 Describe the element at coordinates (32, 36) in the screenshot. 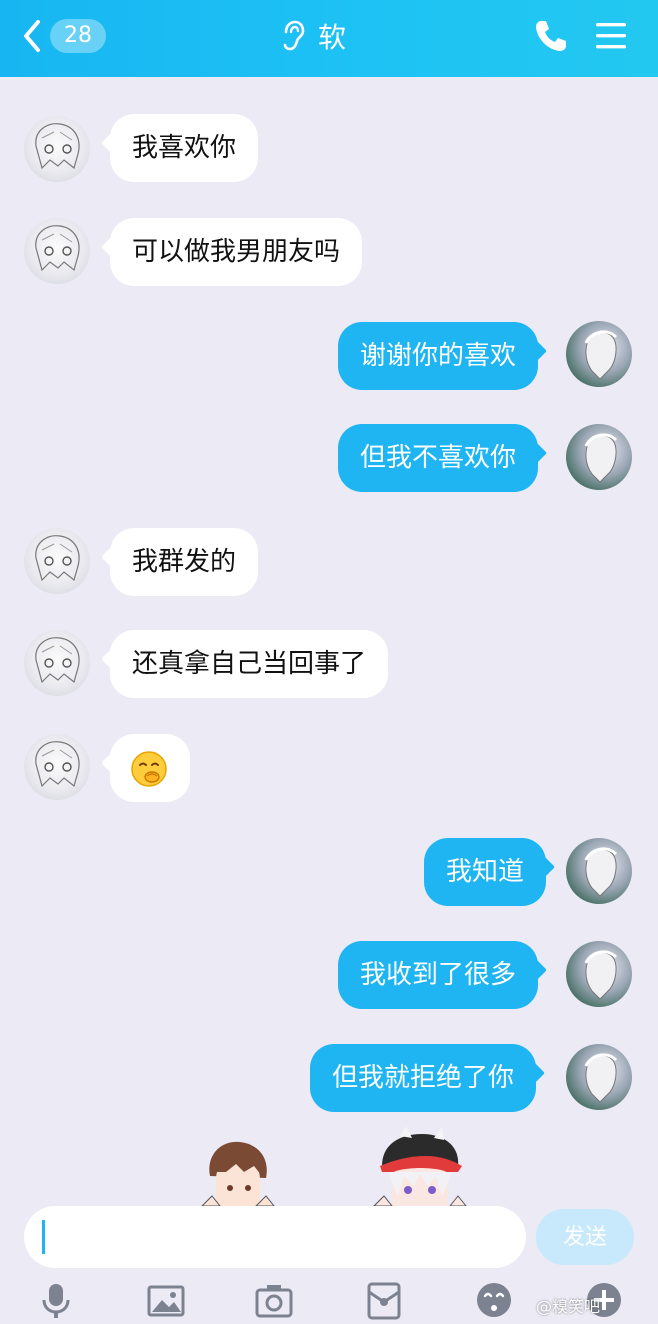

I see `chevron-left-icon` at that location.